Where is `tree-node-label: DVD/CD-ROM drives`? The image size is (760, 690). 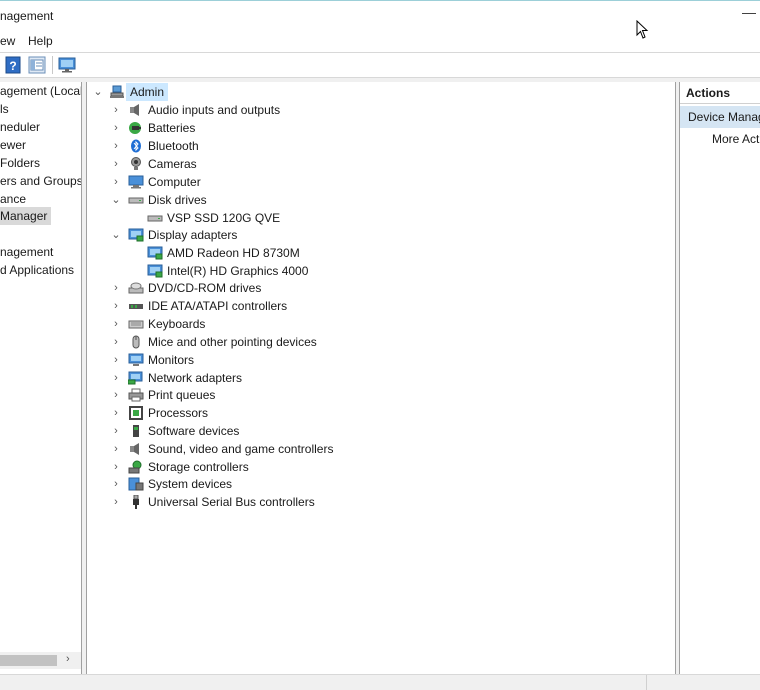
tree-node-label: DVD/CD-ROM drives is located at coordinates (205, 288).